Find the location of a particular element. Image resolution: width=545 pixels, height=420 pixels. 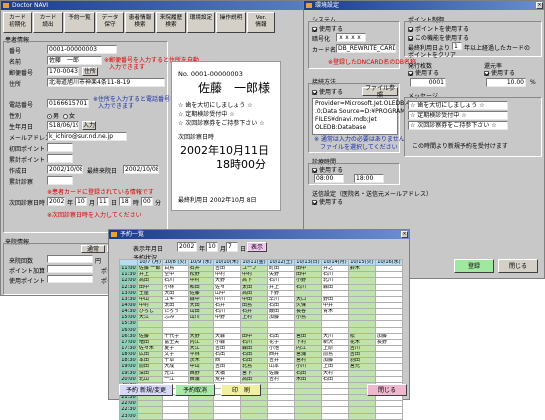

reserve-new-button: 予約 新規/変更 is located at coordinates (146, 390).